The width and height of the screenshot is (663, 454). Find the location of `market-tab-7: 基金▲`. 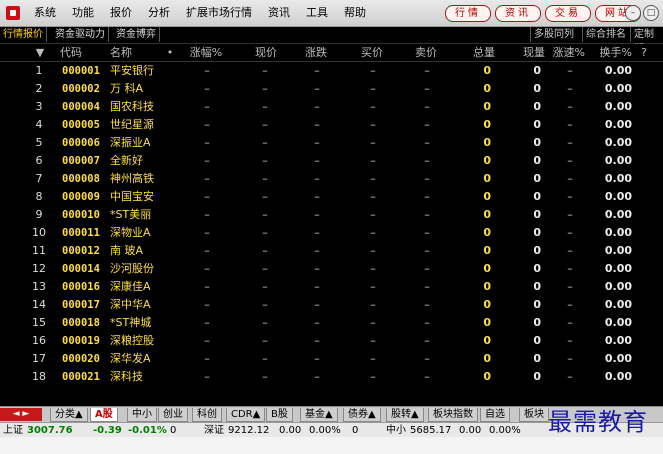

market-tab-7: 基金▲ is located at coordinates (319, 415).